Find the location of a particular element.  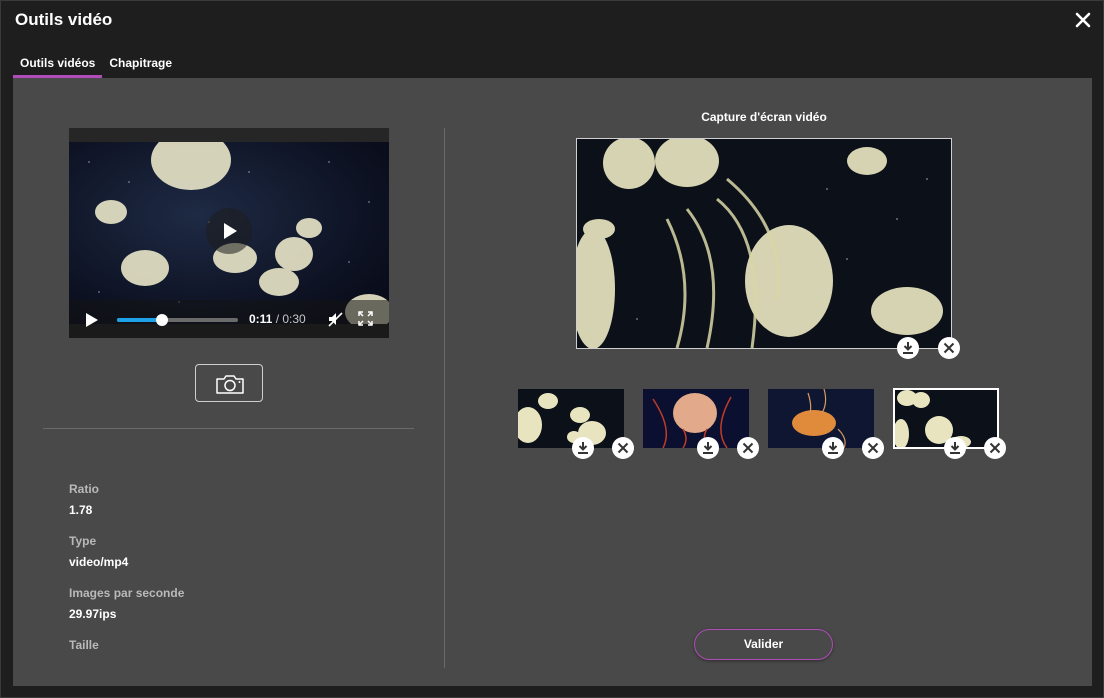

play-overlay-icon is located at coordinates (229, 231).